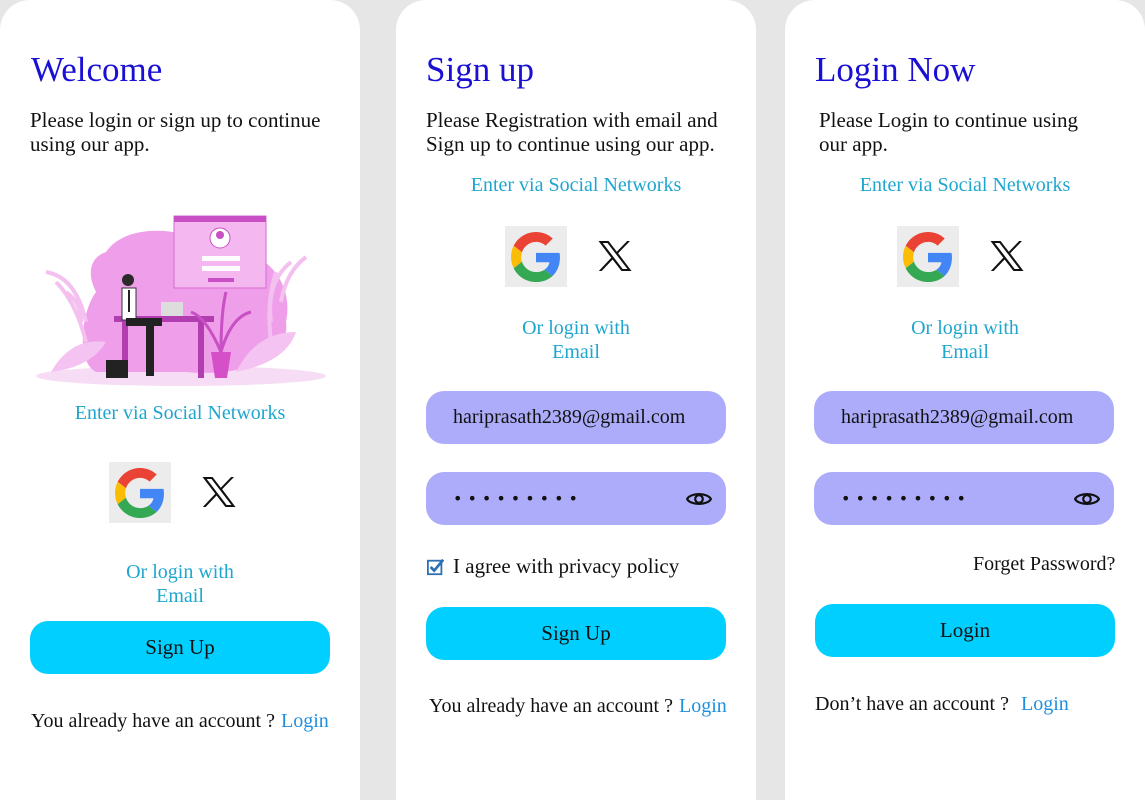  What do you see at coordinates (1044, 564) in the screenshot?
I see `forgot-password-link: Forget Password?` at bounding box center [1044, 564].